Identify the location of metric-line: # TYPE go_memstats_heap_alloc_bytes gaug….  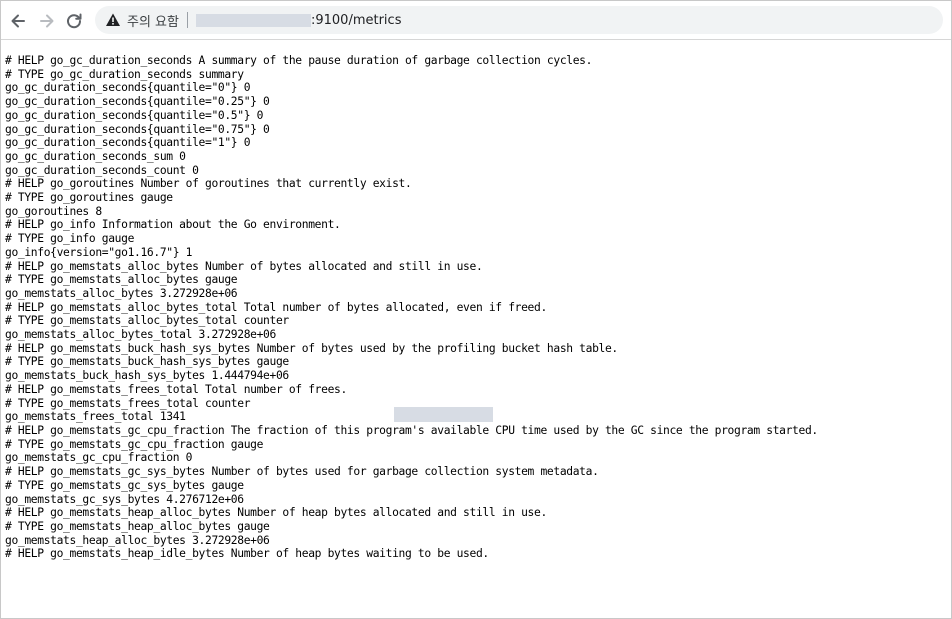
(137, 526).